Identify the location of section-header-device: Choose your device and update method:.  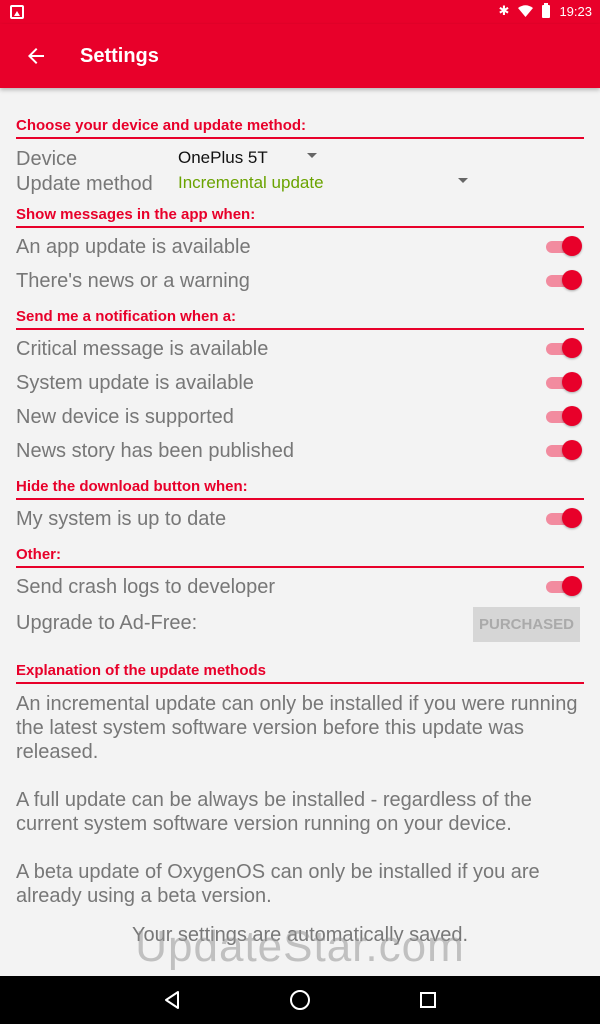
(300, 128).